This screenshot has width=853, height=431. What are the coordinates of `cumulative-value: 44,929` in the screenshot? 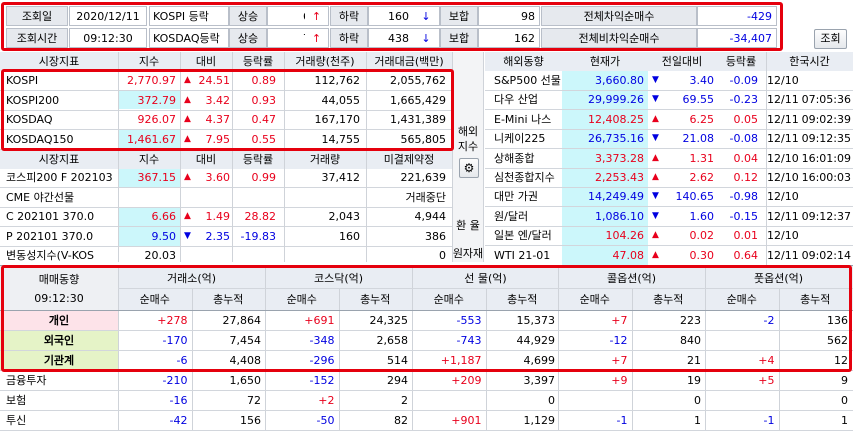 It's located at (536, 340).